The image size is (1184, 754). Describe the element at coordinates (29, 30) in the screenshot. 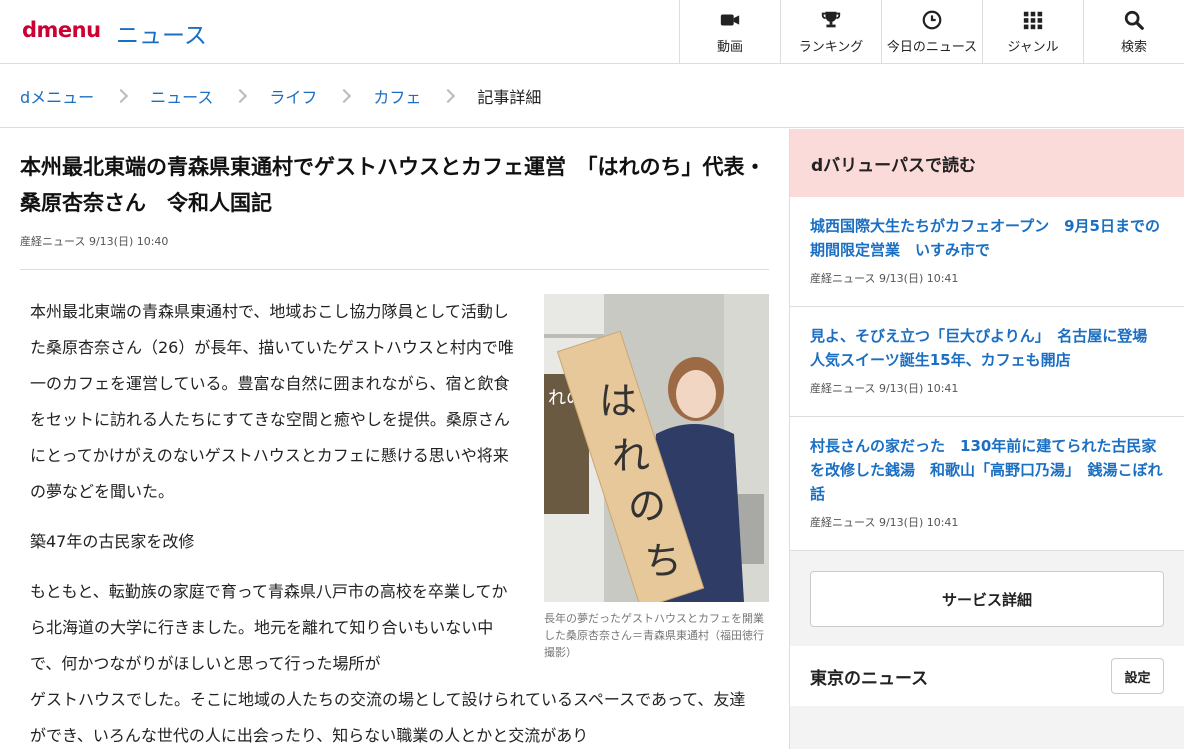

I see `logo-d: d` at that location.